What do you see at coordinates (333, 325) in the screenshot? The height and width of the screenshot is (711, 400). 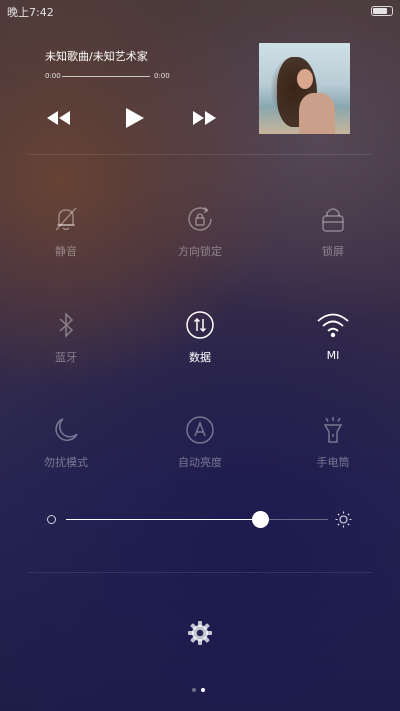 I see `wifi-icon` at bounding box center [333, 325].